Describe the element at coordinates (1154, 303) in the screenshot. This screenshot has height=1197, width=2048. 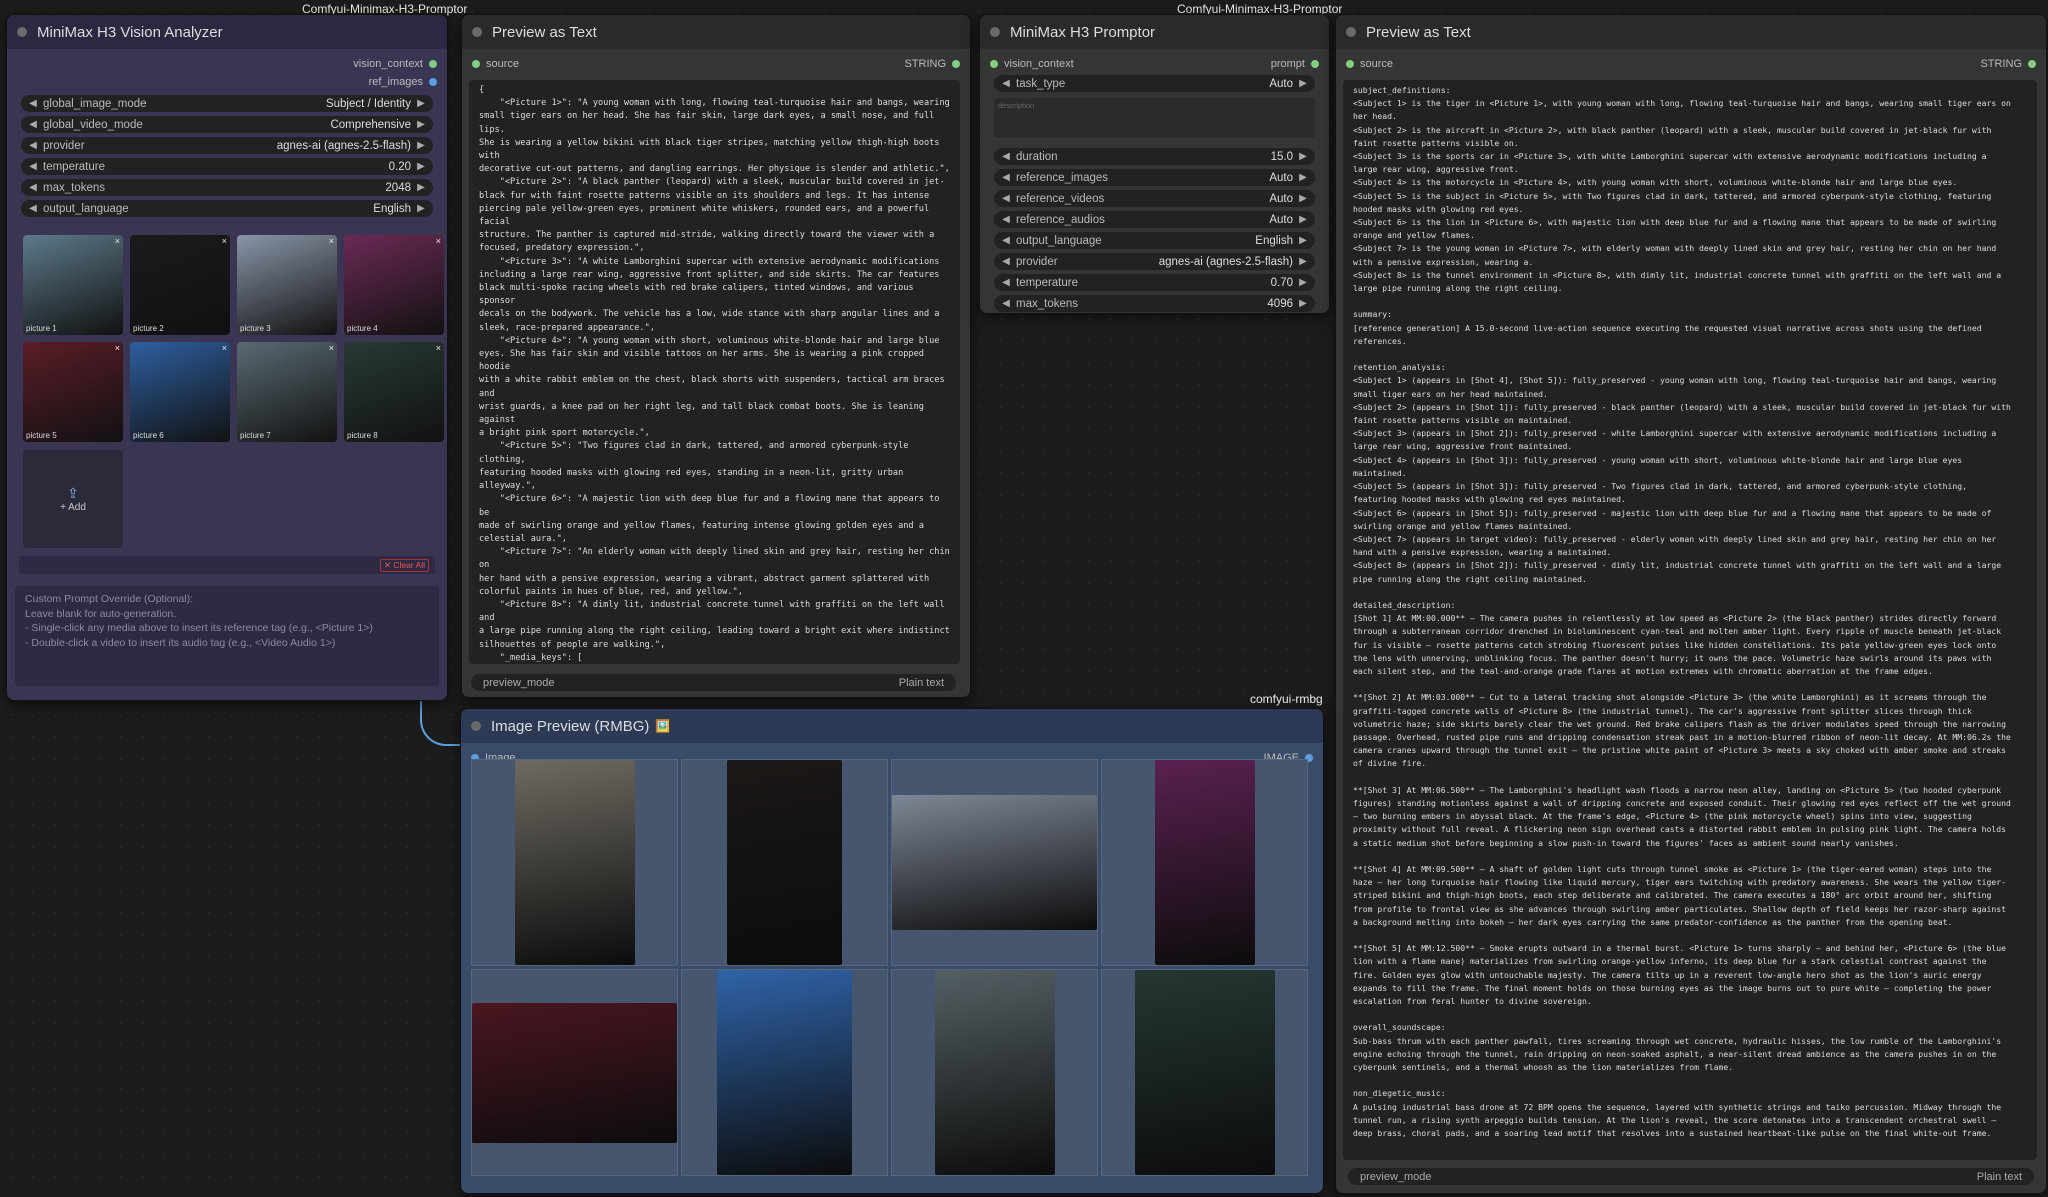
I see `widget-max-tokens: ◀ max_tokens 4096 ▶` at that location.